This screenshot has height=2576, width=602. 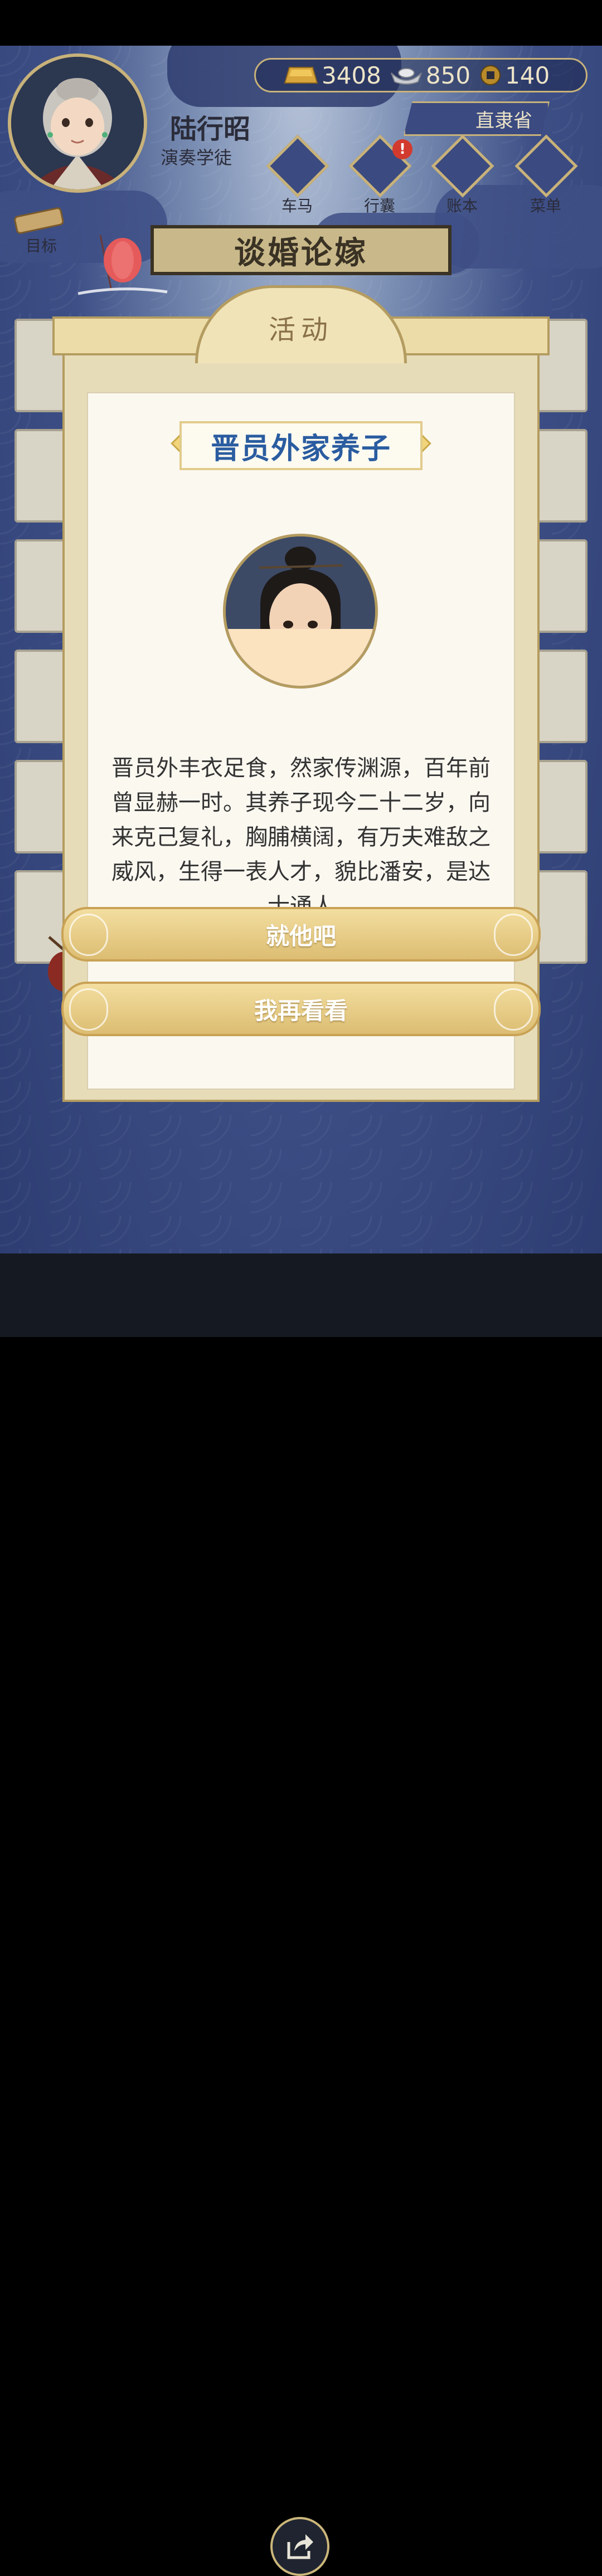 What do you see at coordinates (545, 206) in the screenshot?
I see `nav-label: 菜单` at bounding box center [545, 206].